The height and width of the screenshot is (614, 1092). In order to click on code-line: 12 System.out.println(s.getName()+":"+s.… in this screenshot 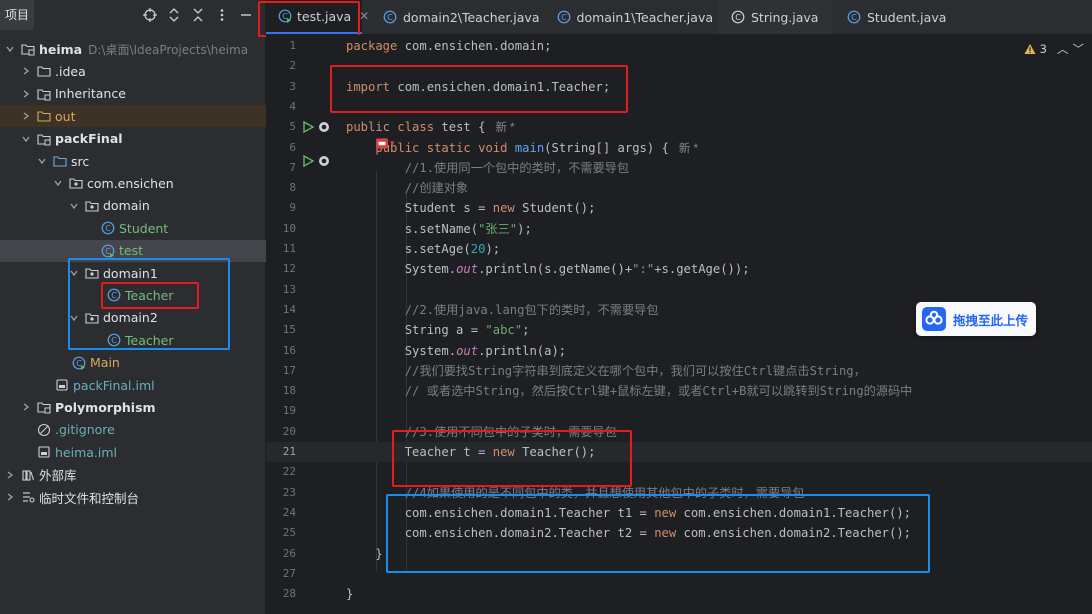, I will do `click(679, 269)`.